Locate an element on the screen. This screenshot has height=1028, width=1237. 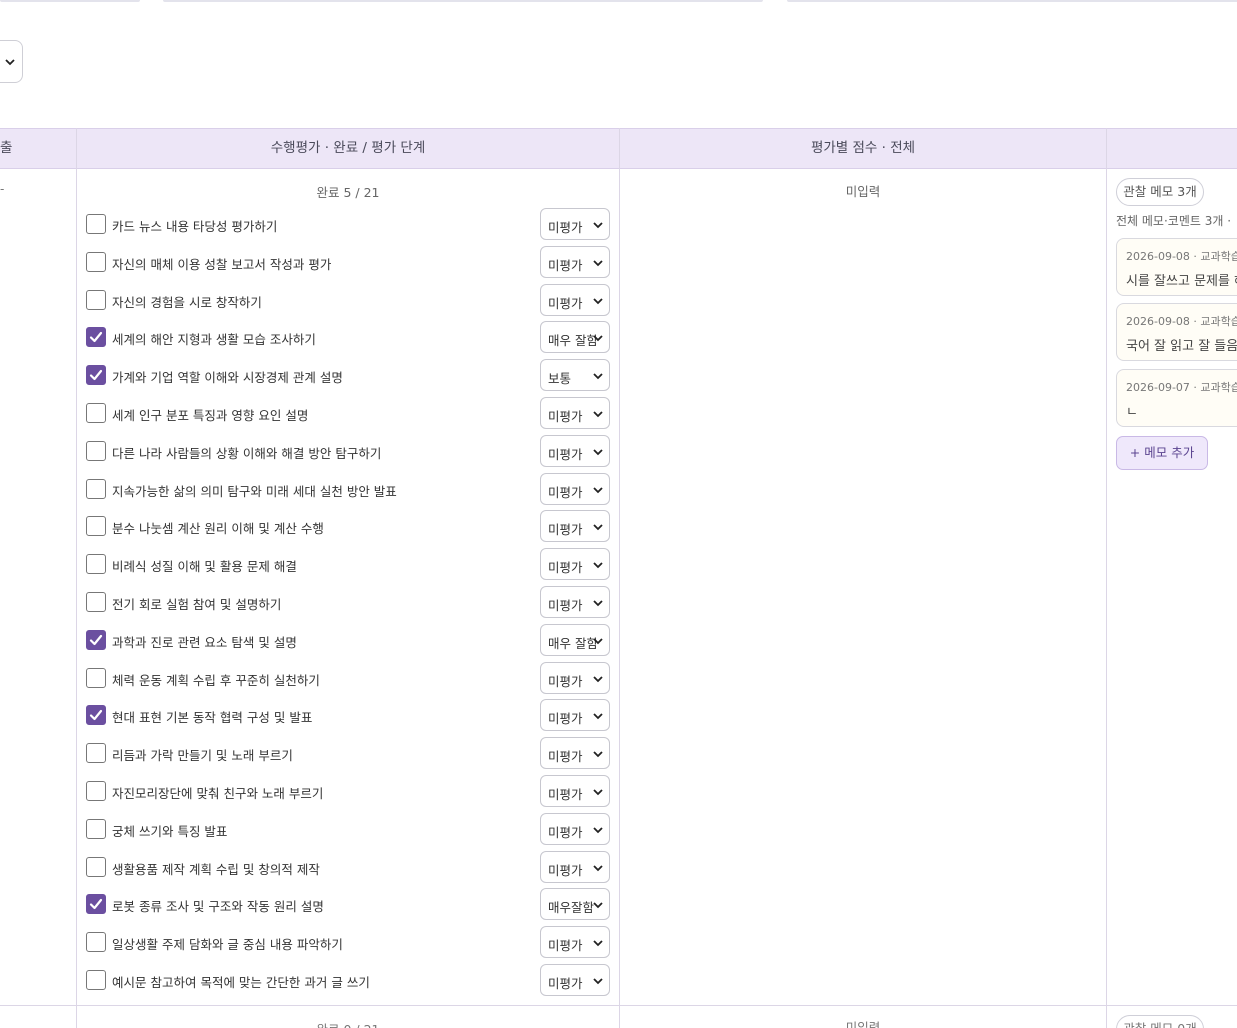
task-label: 궁체 쓰기와 특징 발표 is located at coordinates (170, 831).